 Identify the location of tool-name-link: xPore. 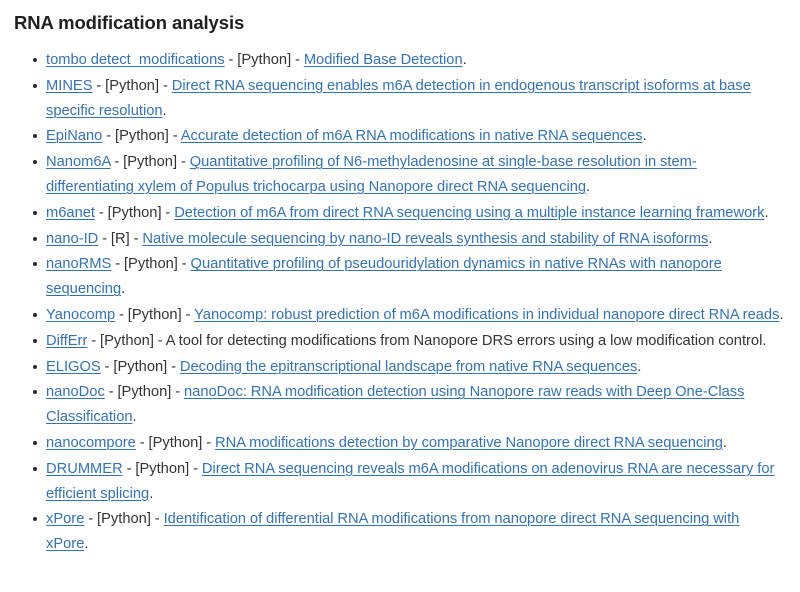
(65, 519).